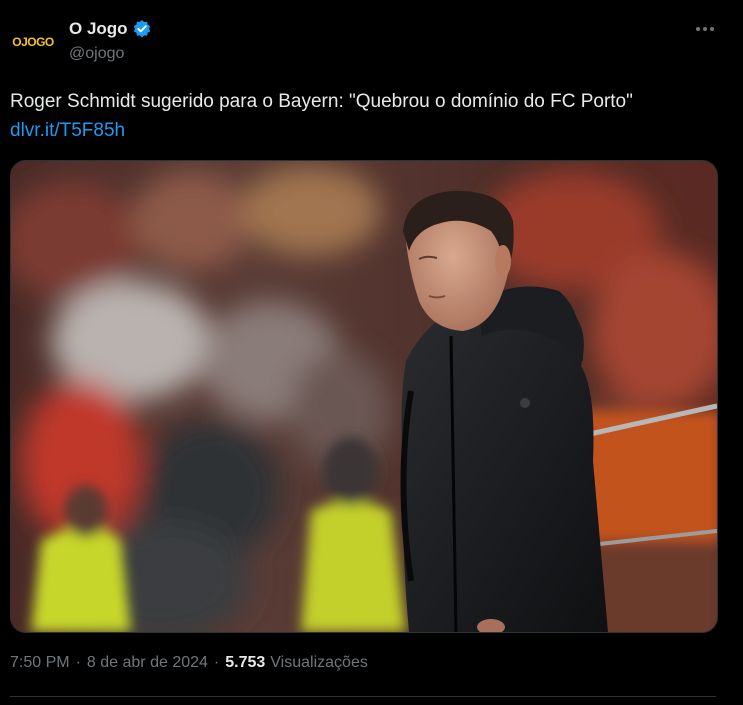 The image size is (743, 705). I want to click on verified-badge-icon, so click(142, 29).